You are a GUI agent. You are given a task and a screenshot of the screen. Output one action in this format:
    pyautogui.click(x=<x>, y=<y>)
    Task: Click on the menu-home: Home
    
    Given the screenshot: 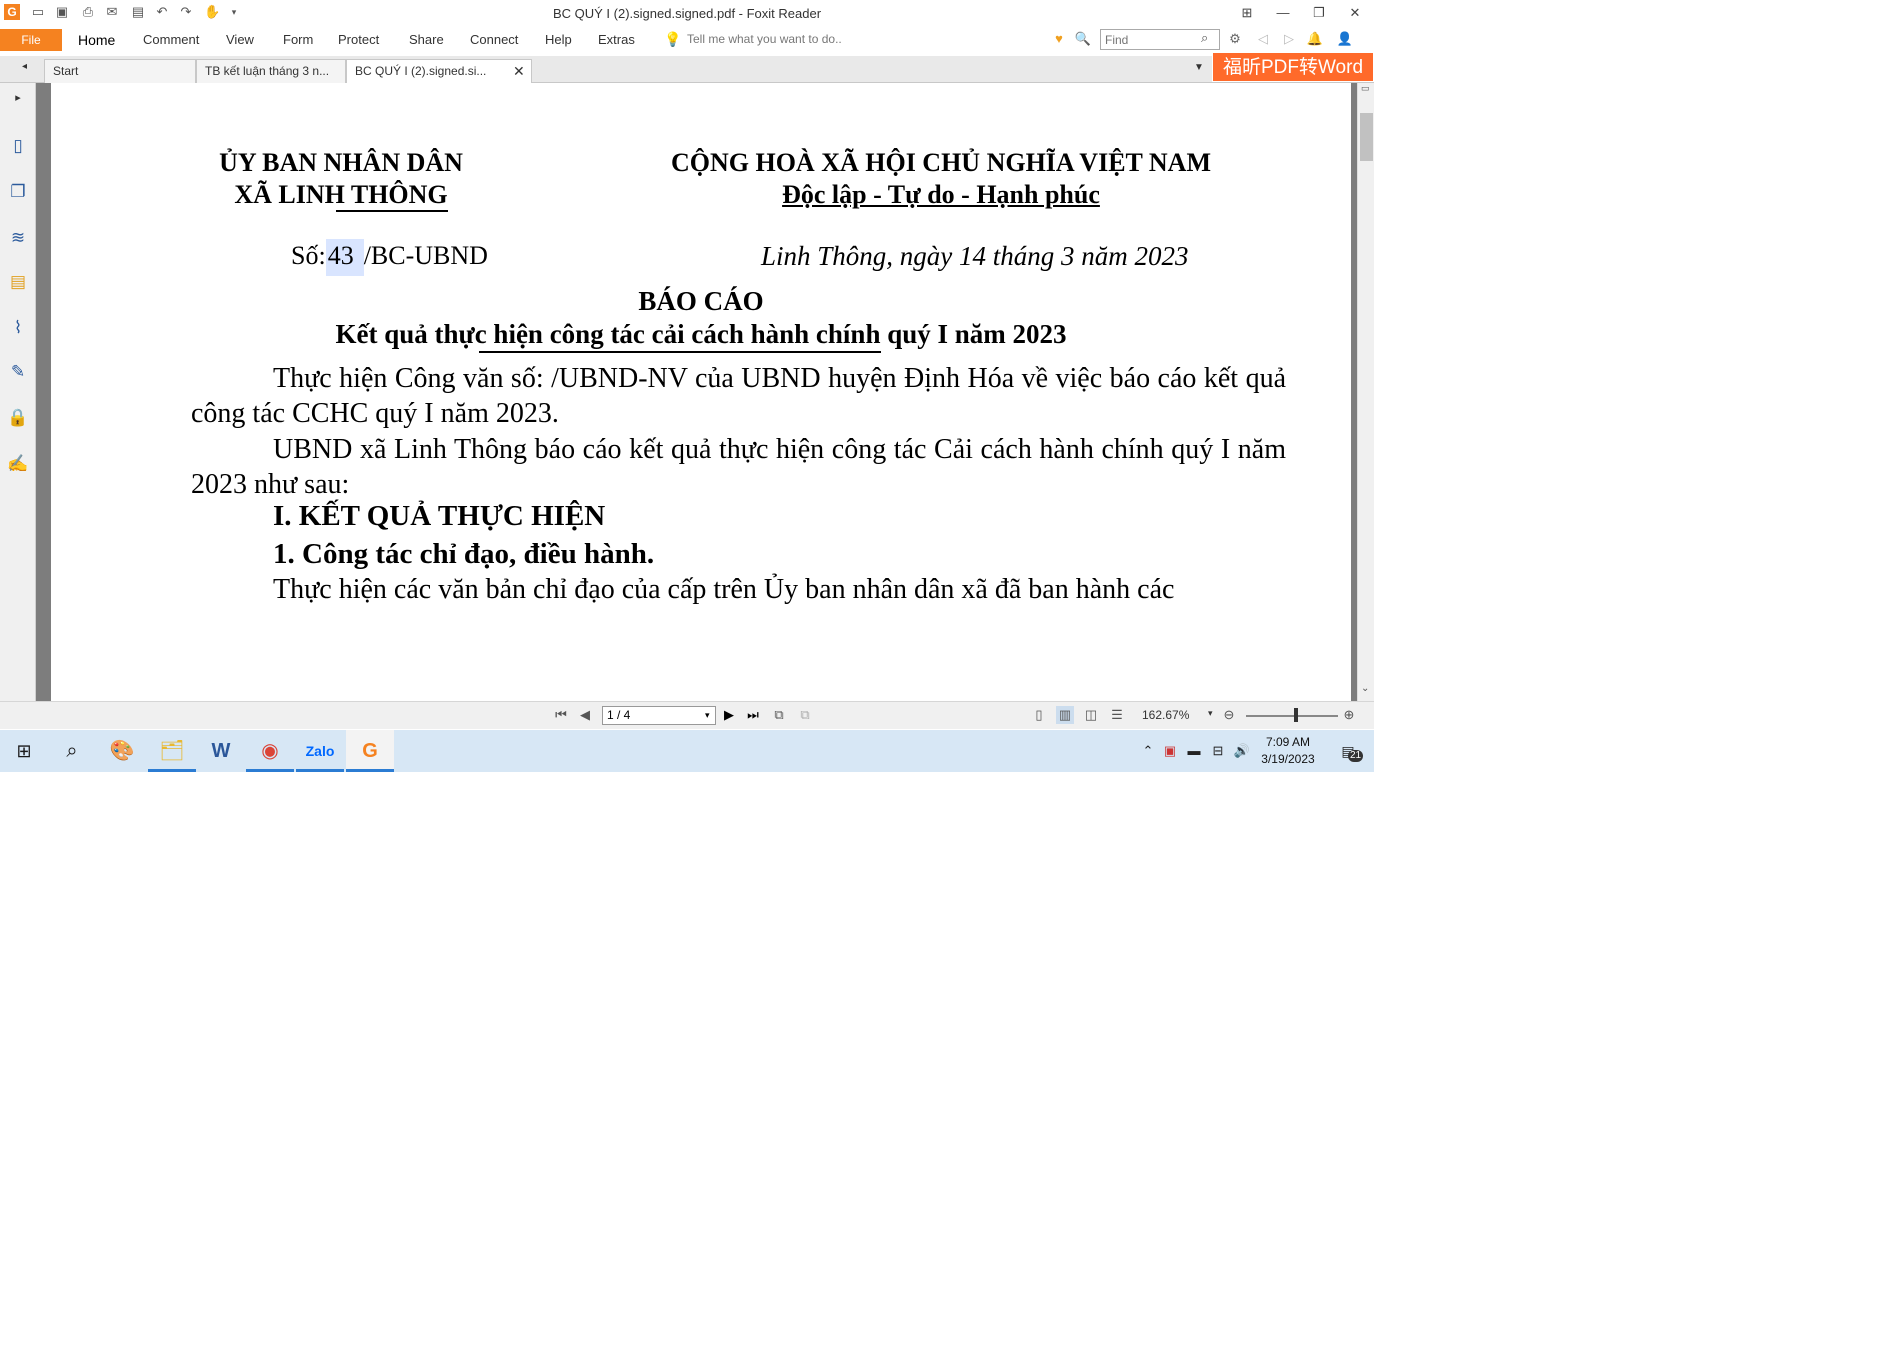 What is the action you would take?
    pyautogui.click(x=96, y=40)
    